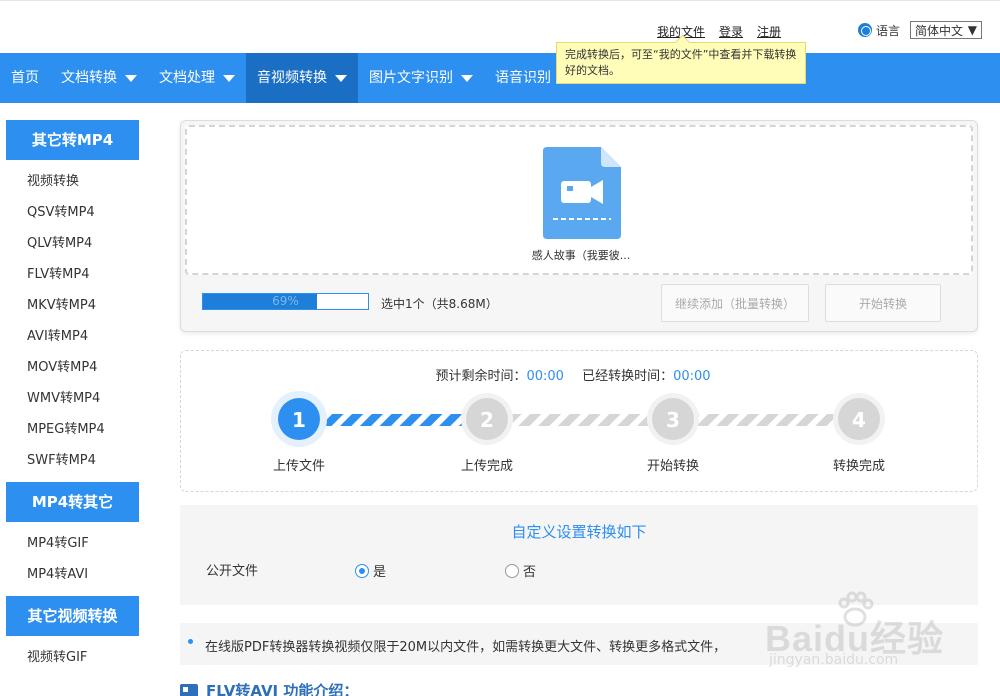 This screenshot has width=1000, height=696. I want to click on top-bar: 我的文件 登录 注册 语言 简体中文 ▼, so click(500, 26).